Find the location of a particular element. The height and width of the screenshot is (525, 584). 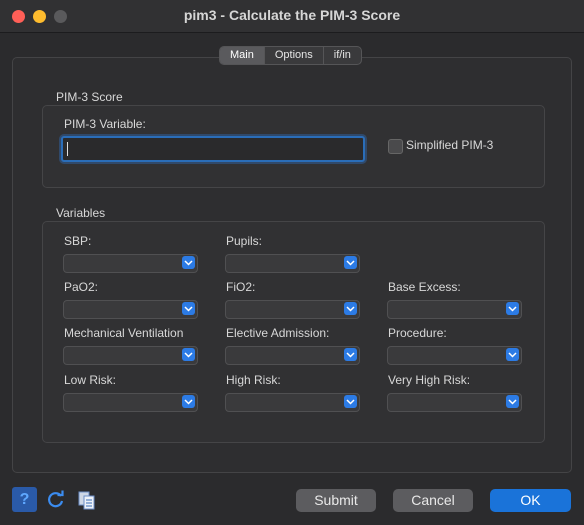

fio2-label: FiO2: is located at coordinates (241, 287).